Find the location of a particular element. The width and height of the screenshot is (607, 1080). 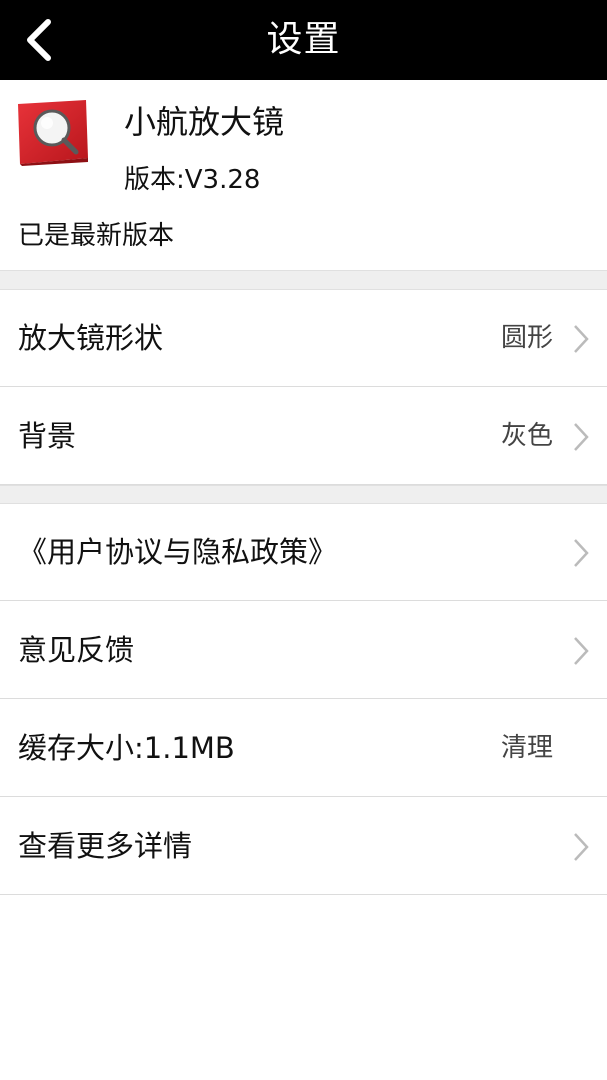

clear-cache-button: 清理 is located at coordinates (527, 748).